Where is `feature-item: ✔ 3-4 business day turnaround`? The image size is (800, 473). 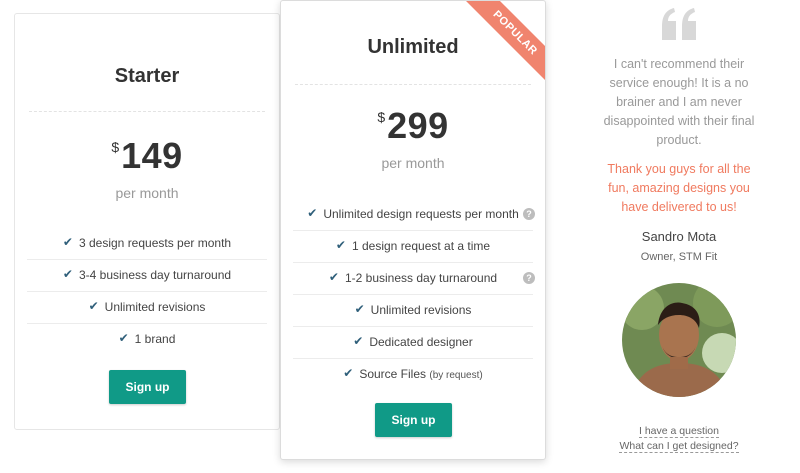 feature-item: ✔ 3-4 business day turnaround is located at coordinates (147, 276).